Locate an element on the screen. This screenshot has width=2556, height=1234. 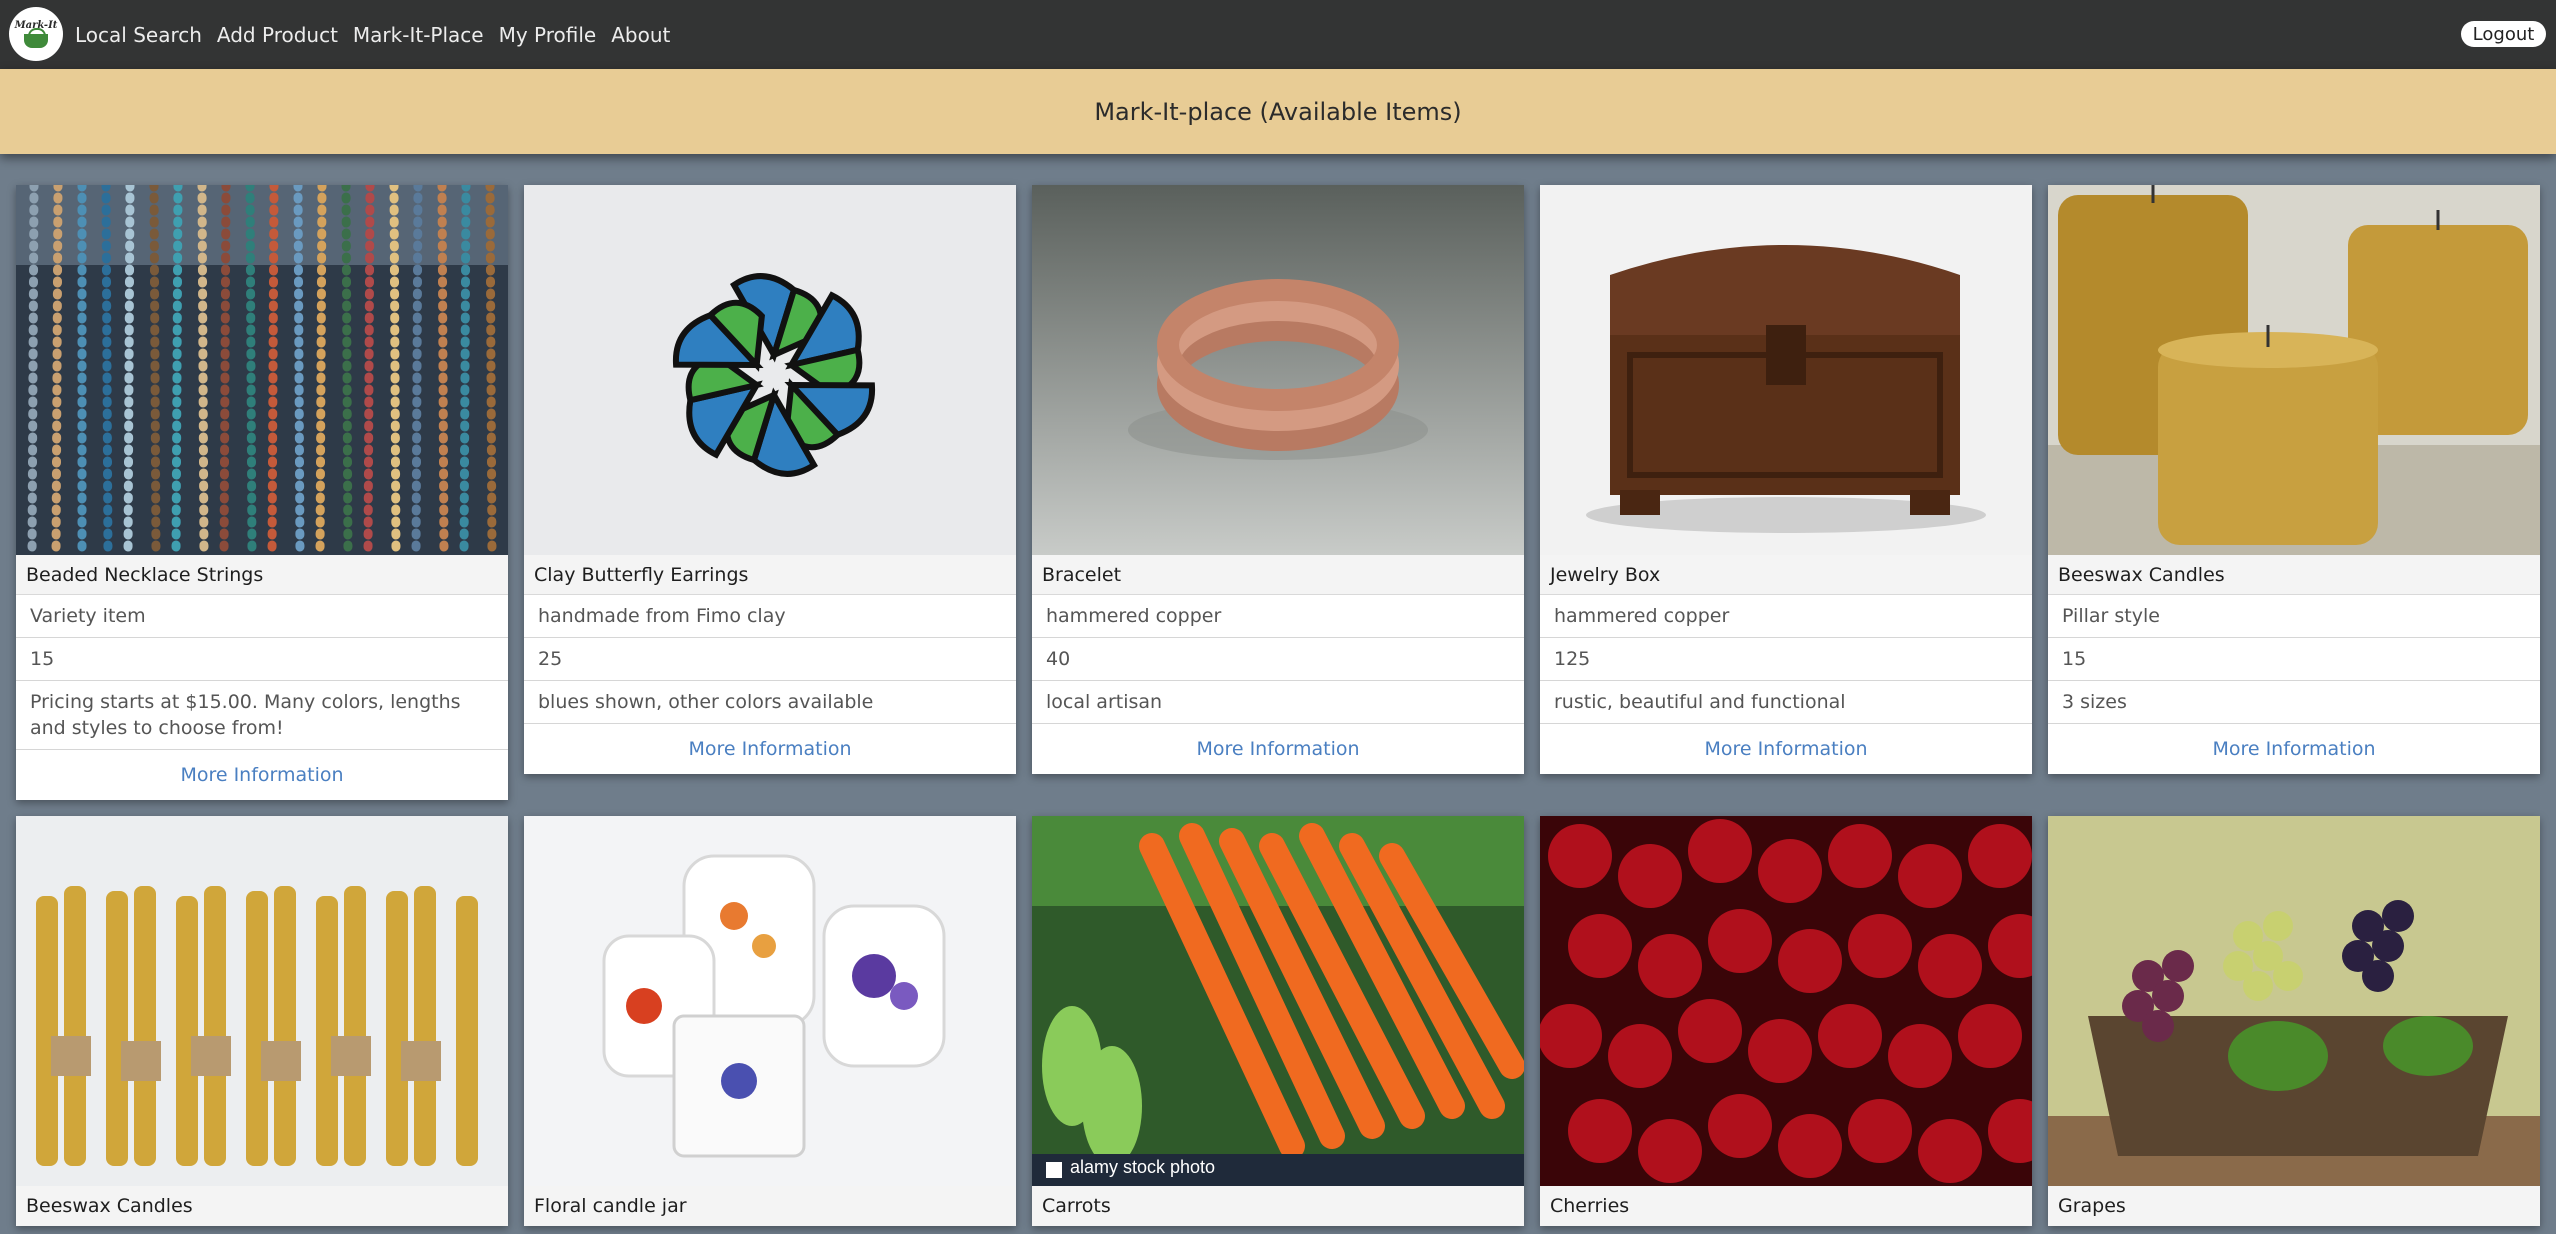
product-notes: rustic, beautiful and functional is located at coordinates (1786, 702).